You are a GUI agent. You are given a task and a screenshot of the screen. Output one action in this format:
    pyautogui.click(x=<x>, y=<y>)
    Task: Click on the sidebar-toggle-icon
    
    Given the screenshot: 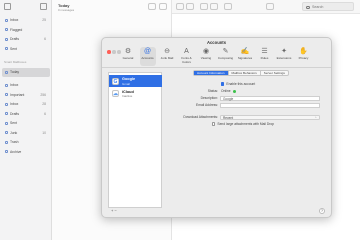 What is the action you would take?
    pyautogui.click(x=43, y=6)
    